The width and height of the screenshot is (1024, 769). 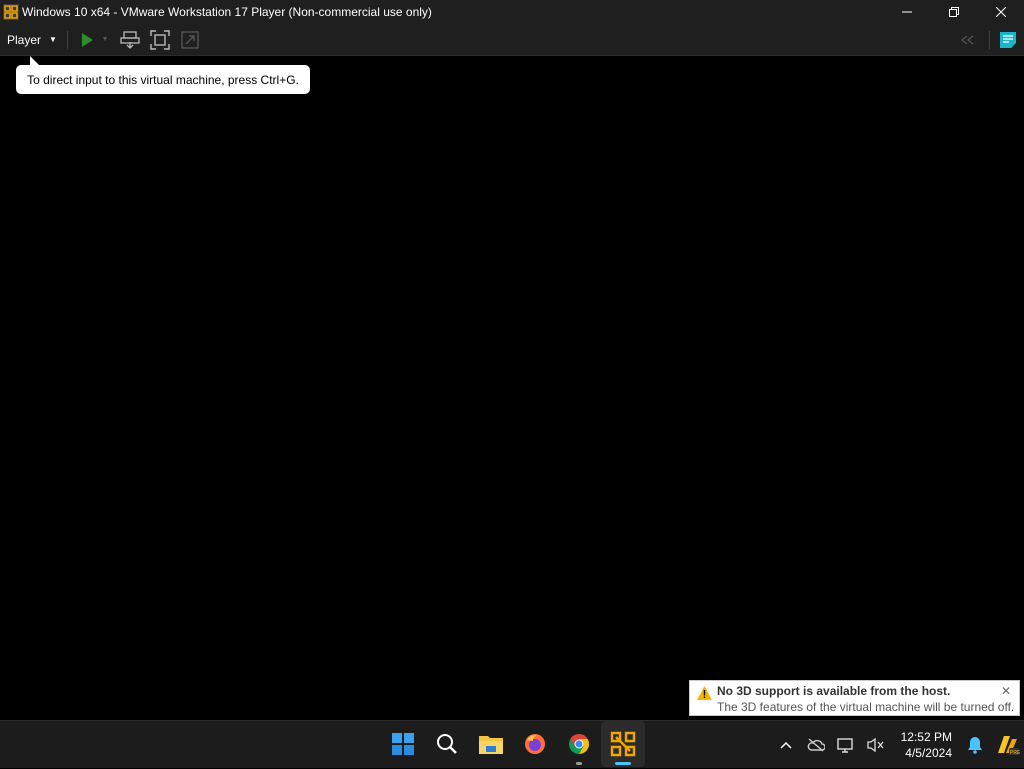 I want to click on unity-button, so click(x=190, y=40).